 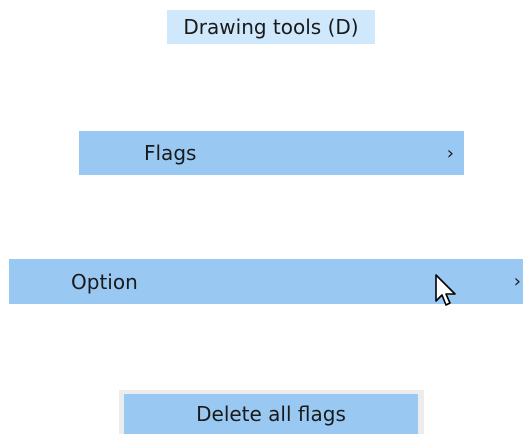 I want to click on delete-all-flags-label: Delete all flags, so click(x=271, y=414).